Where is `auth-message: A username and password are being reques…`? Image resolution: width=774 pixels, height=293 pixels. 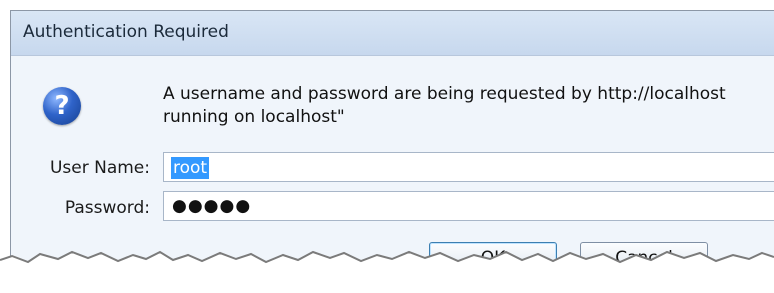
auth-message: A username and password are being reques… is located at coordinates (468, 106).